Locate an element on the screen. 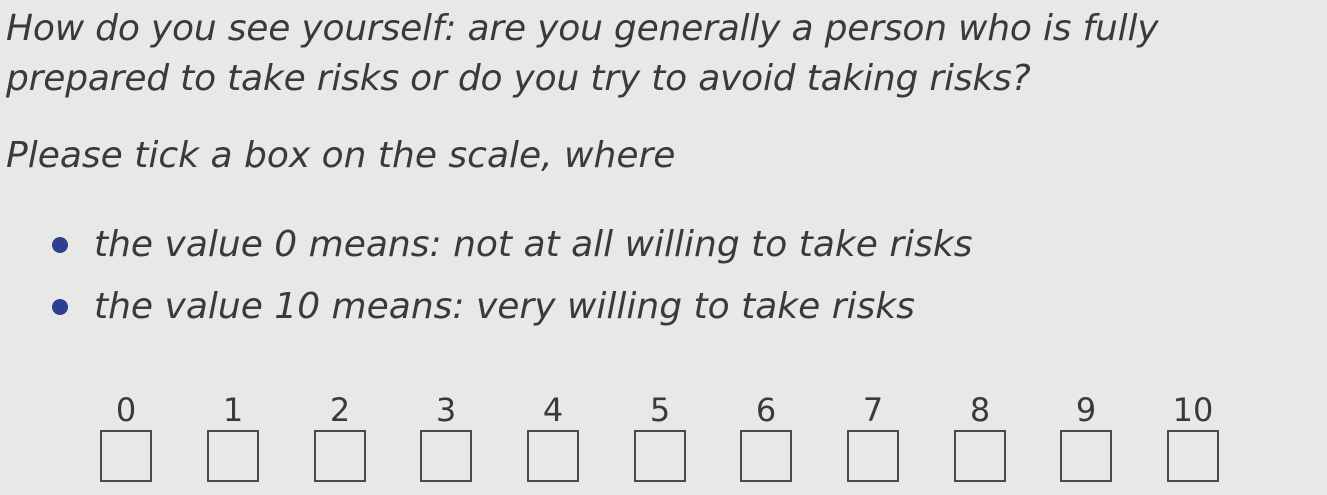 The width and height of the screenshot is (1327, 495). scale-option-8: 8 is located at coordinates (980, 436).